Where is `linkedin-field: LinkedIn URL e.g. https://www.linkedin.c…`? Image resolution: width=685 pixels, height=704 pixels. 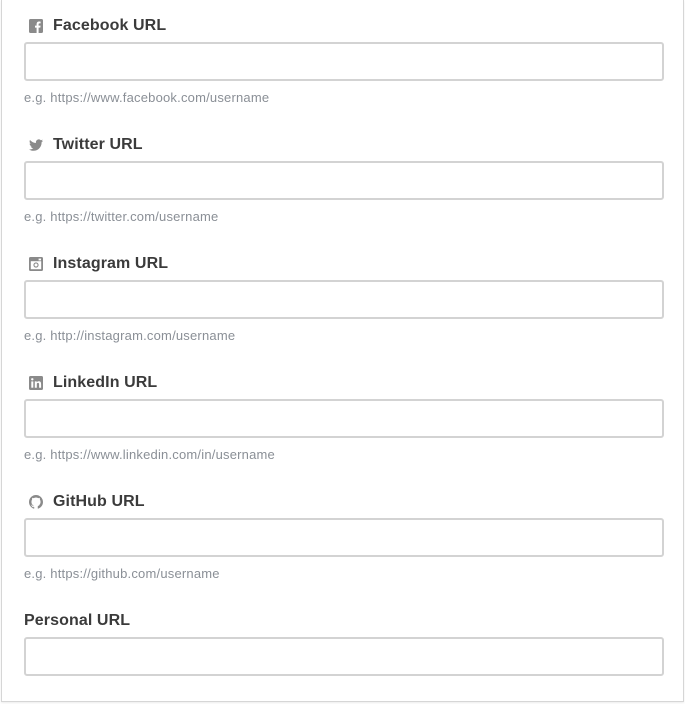
linkedin-field: LinkedIn URL e.g. https://www.linkedin.c… is located at coordinates (344, 417).